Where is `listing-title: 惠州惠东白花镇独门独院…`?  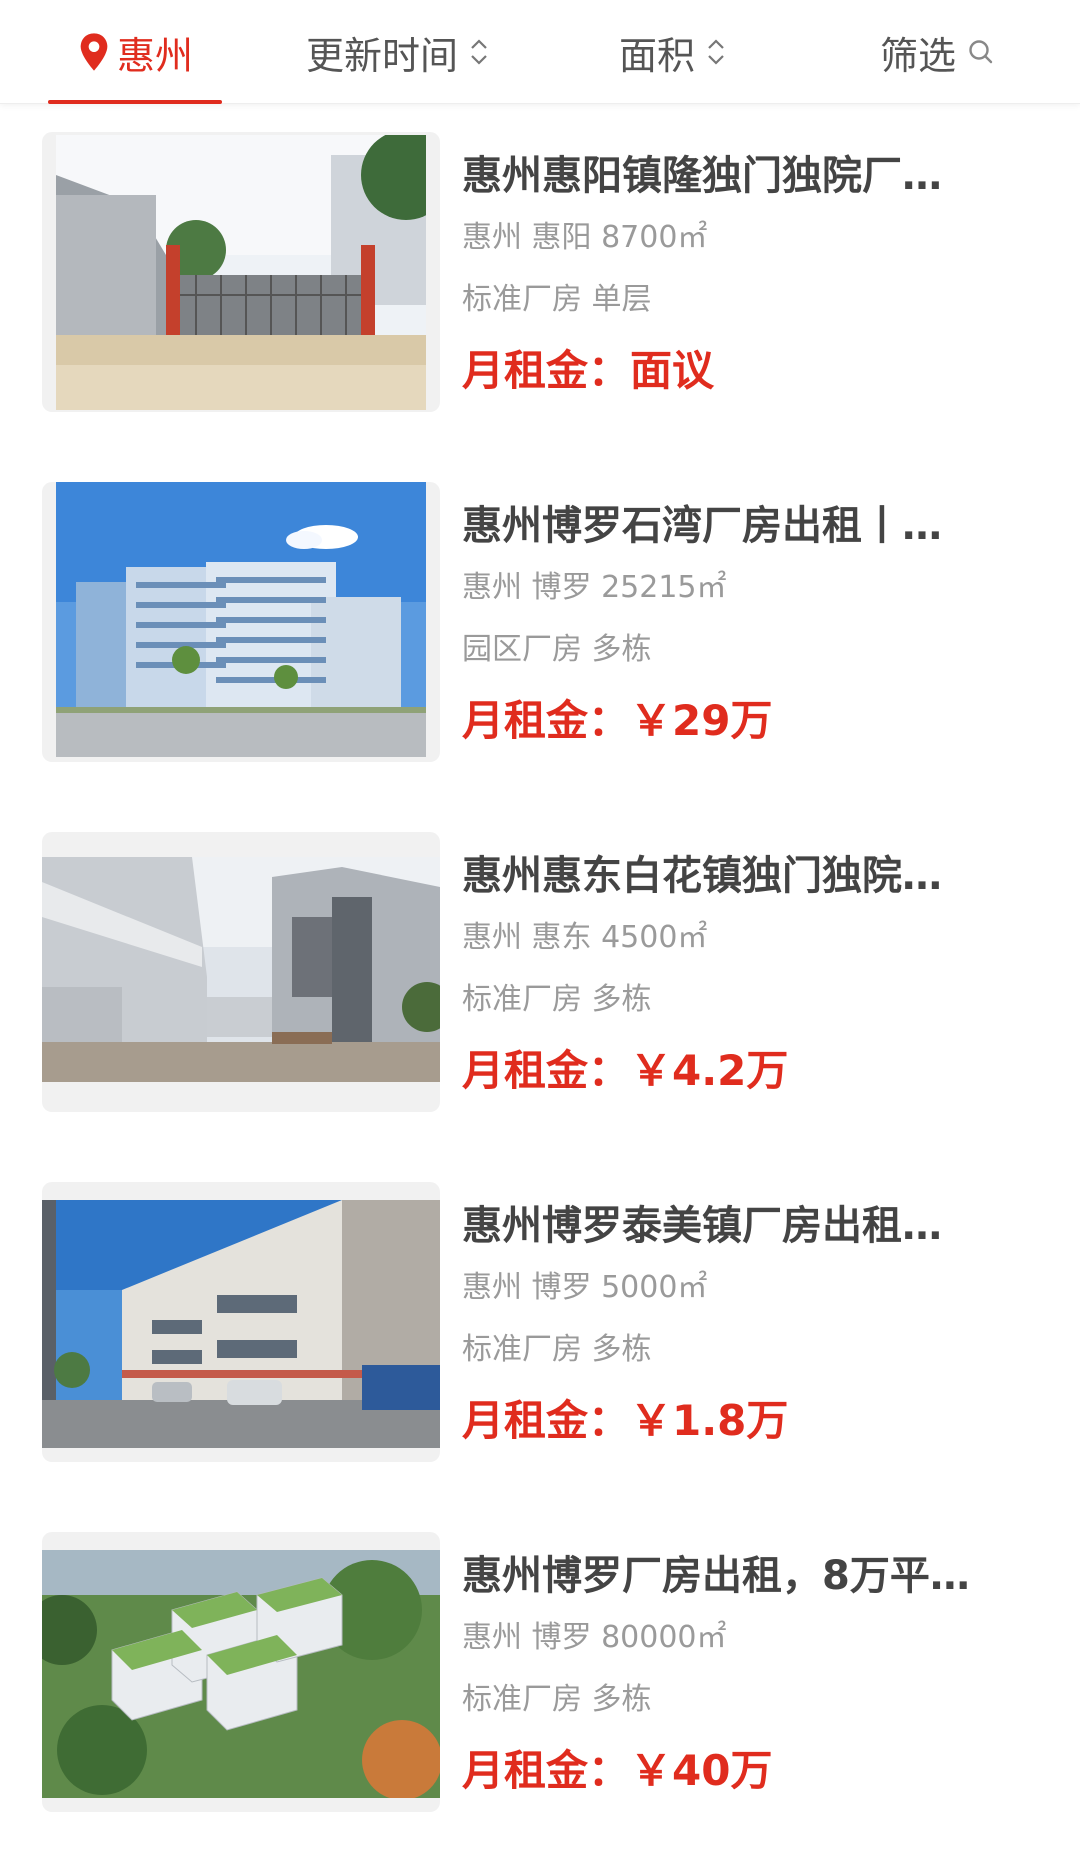 listing-title: 惠州惠东白花镇独门独院… is located at coordinates (702, 876).